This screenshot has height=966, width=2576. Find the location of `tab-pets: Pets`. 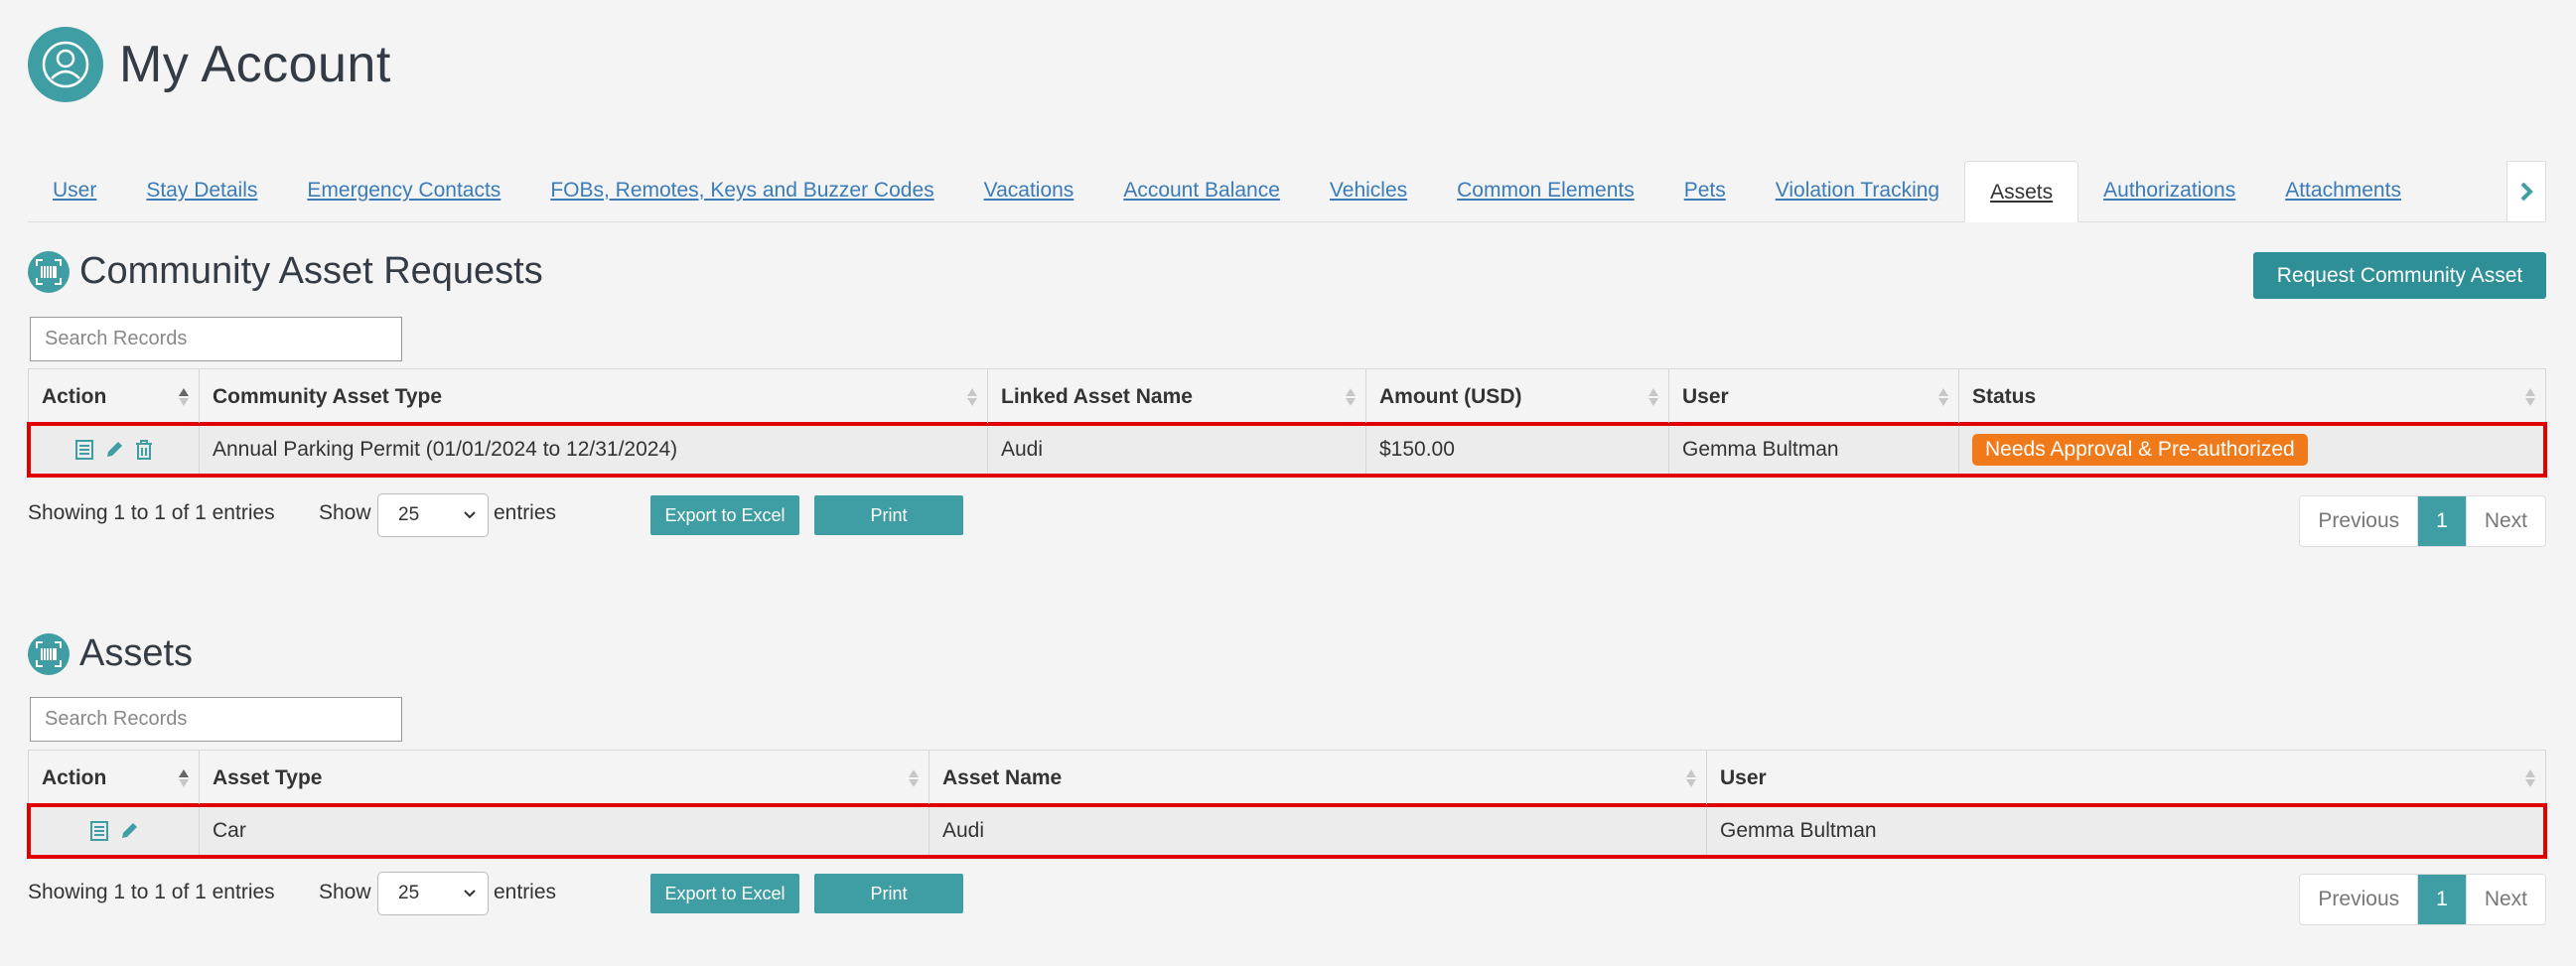

tab-pets: Pets is located at coordinates (1705, 190).